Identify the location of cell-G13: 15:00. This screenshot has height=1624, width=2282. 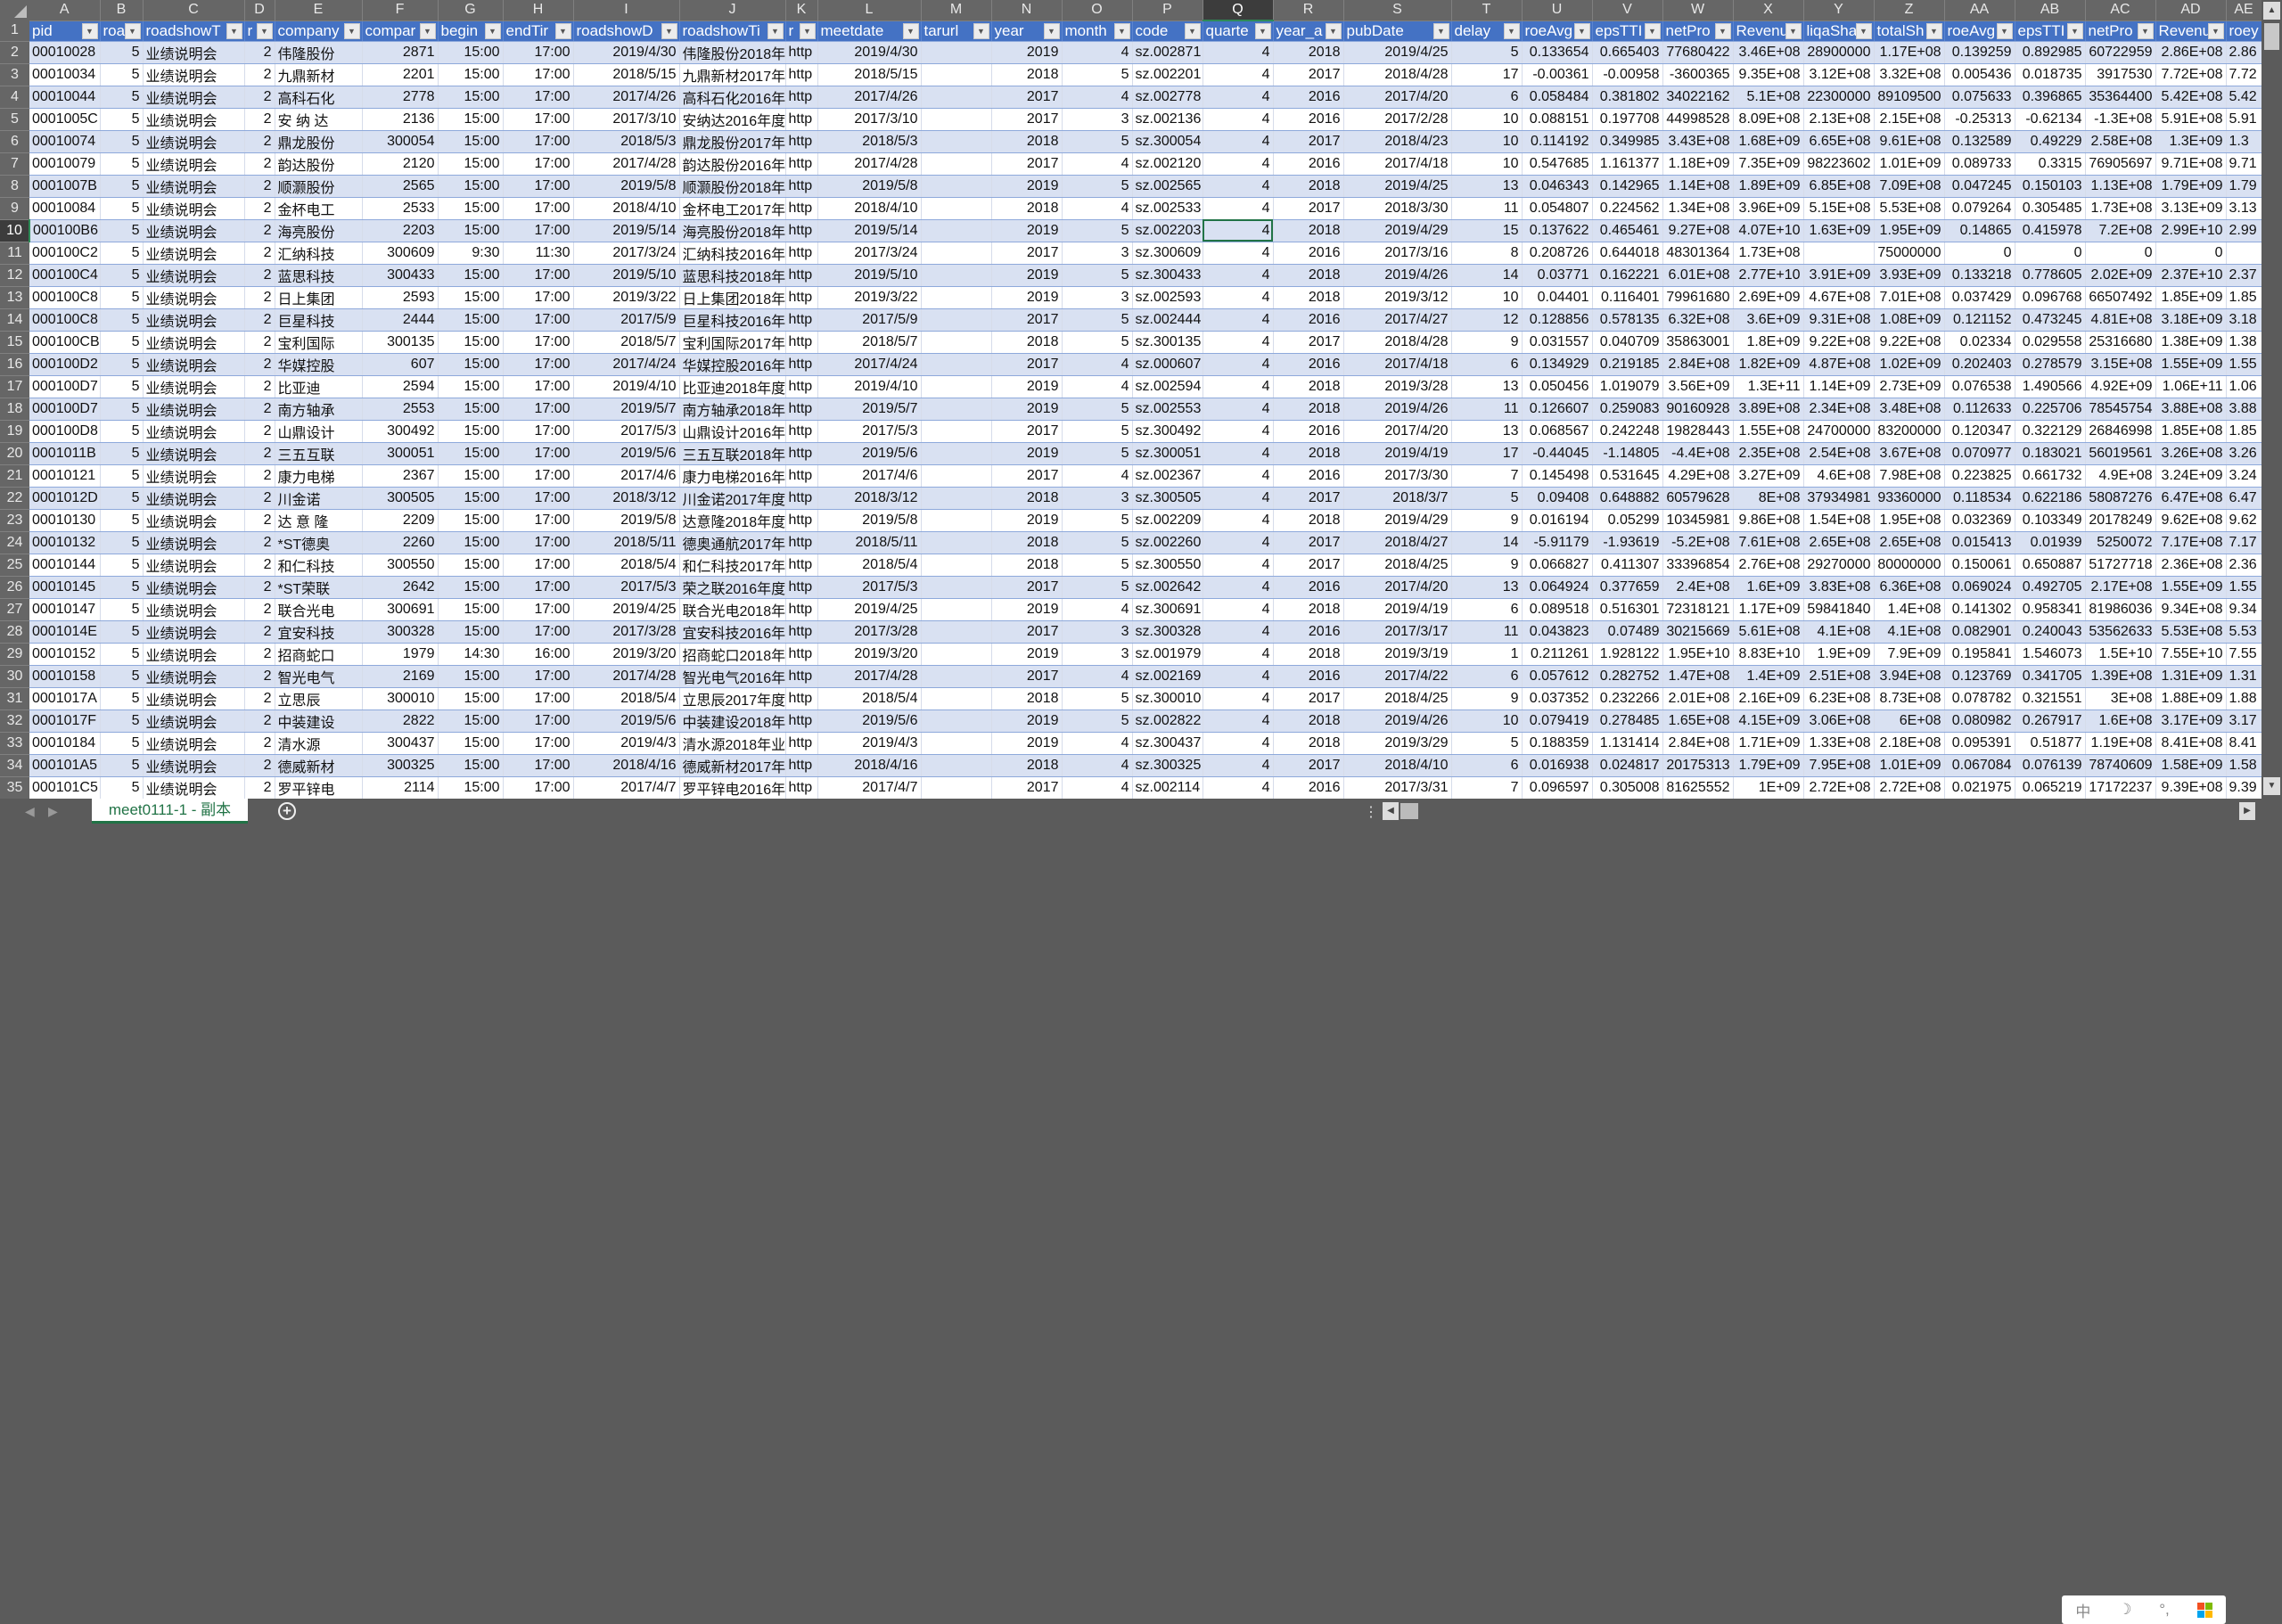
(471, 297).